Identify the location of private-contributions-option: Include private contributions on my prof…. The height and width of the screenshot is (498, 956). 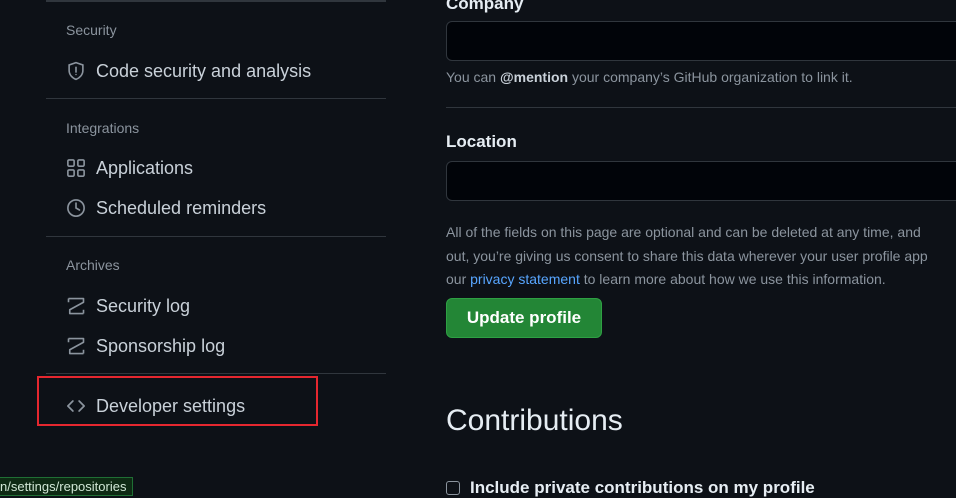
(630, 488).